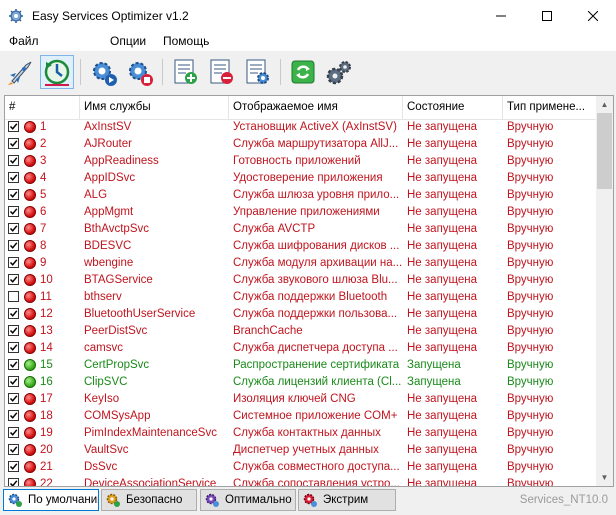  Describe the element at coordinates (43, 178) in the screenshot. I see `row-number: 4` at that location.